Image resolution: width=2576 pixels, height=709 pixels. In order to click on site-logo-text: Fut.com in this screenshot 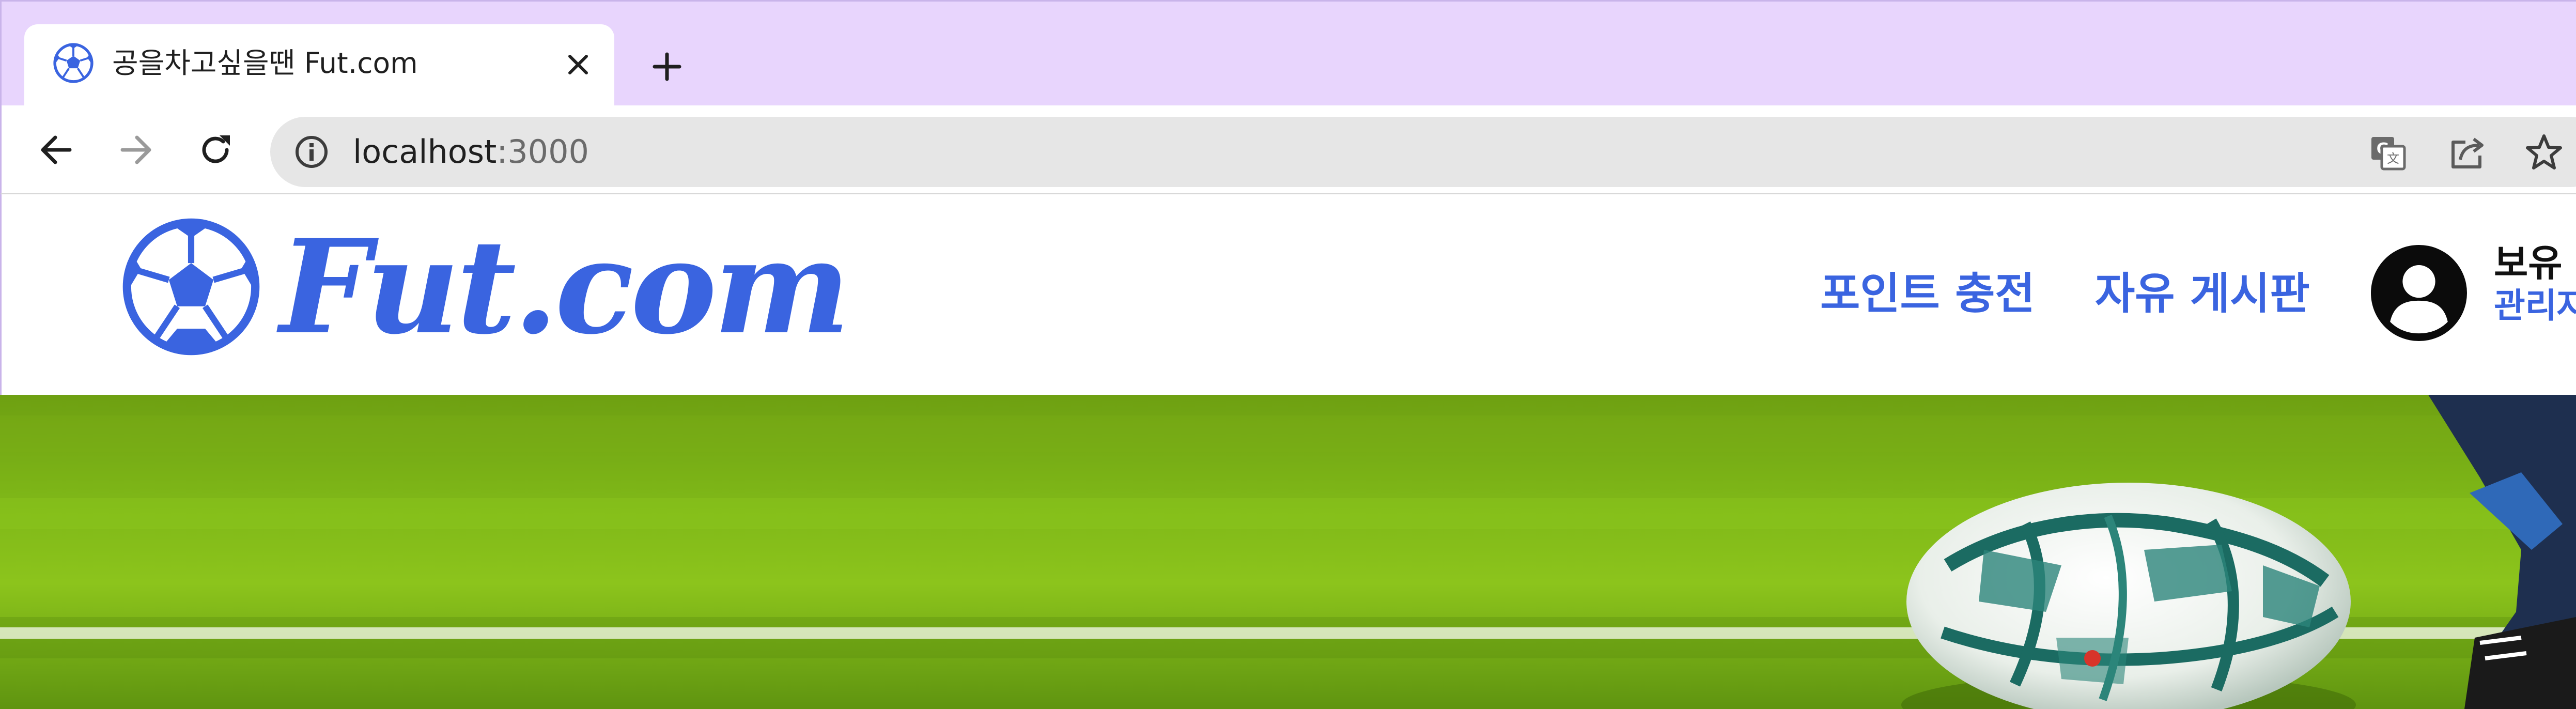, I will do `click(565, 287)`.